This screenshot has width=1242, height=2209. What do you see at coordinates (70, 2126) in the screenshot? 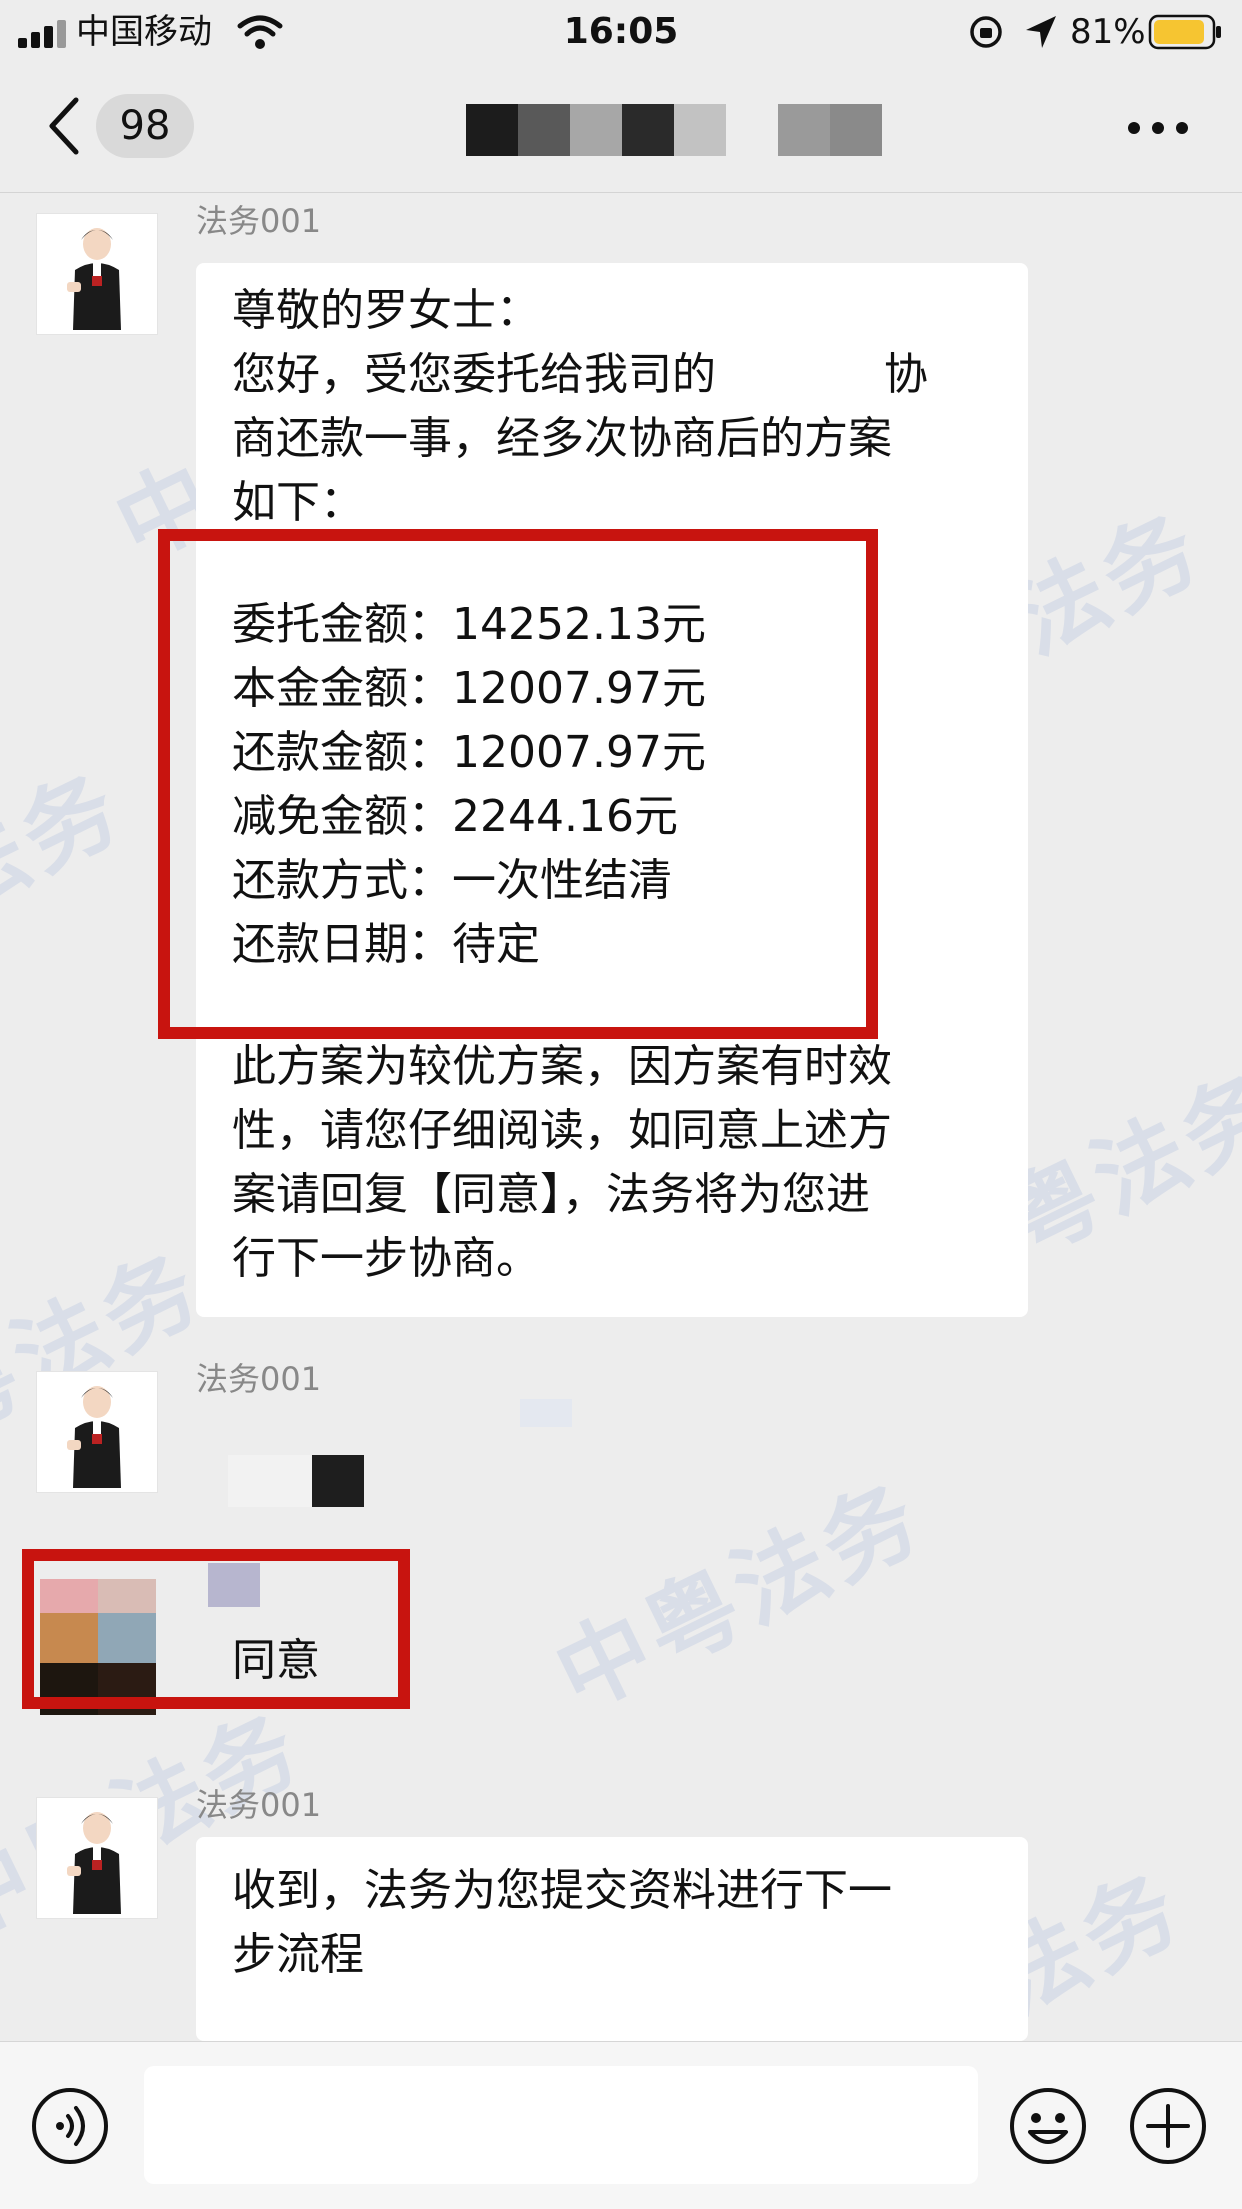
I see `voice-icon` at bounding box center [70, 2126].